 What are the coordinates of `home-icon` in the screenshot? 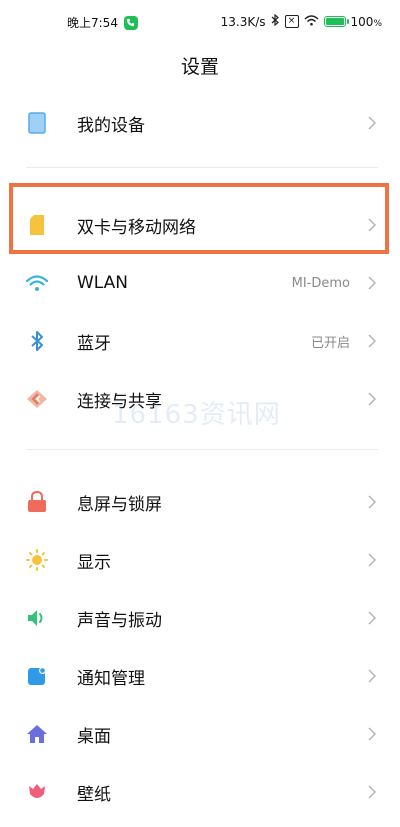 It's located at (37, 734).